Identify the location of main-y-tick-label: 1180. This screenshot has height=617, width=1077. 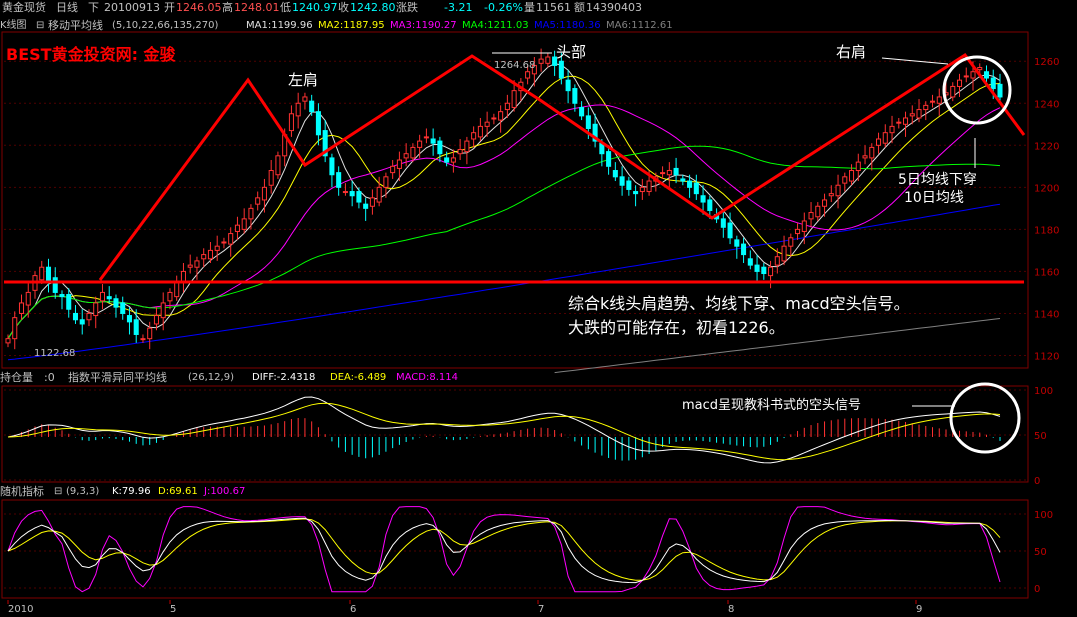
(1046, 230).